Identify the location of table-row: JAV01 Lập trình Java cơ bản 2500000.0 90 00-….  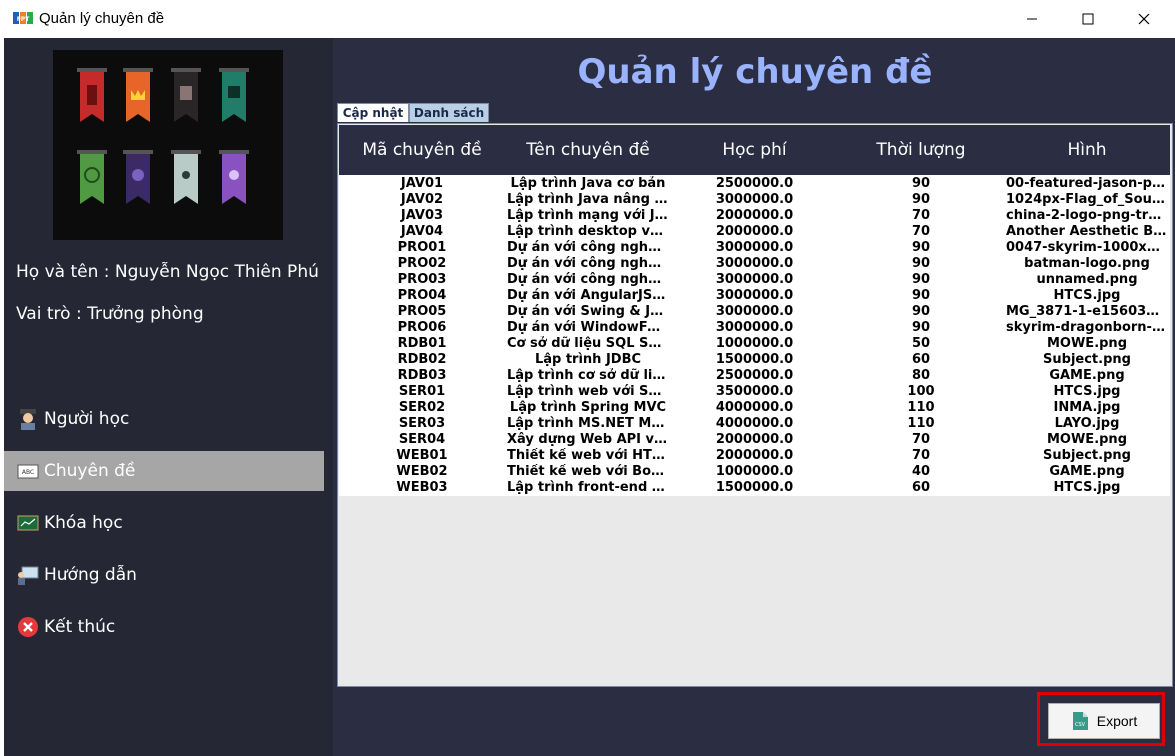
(754, 184).